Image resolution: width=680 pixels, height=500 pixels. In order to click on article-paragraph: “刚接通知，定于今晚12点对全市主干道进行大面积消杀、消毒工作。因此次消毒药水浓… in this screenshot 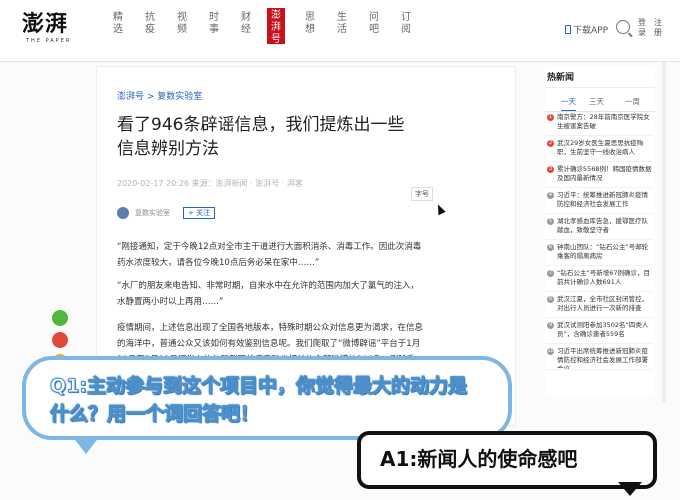, I will do `click(269, 255)`.